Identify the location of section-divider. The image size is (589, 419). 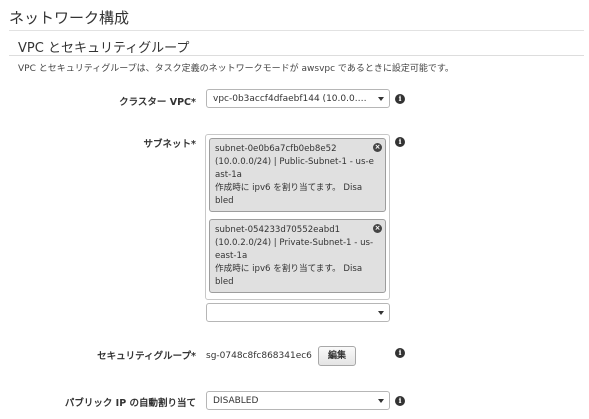
(296, 55).